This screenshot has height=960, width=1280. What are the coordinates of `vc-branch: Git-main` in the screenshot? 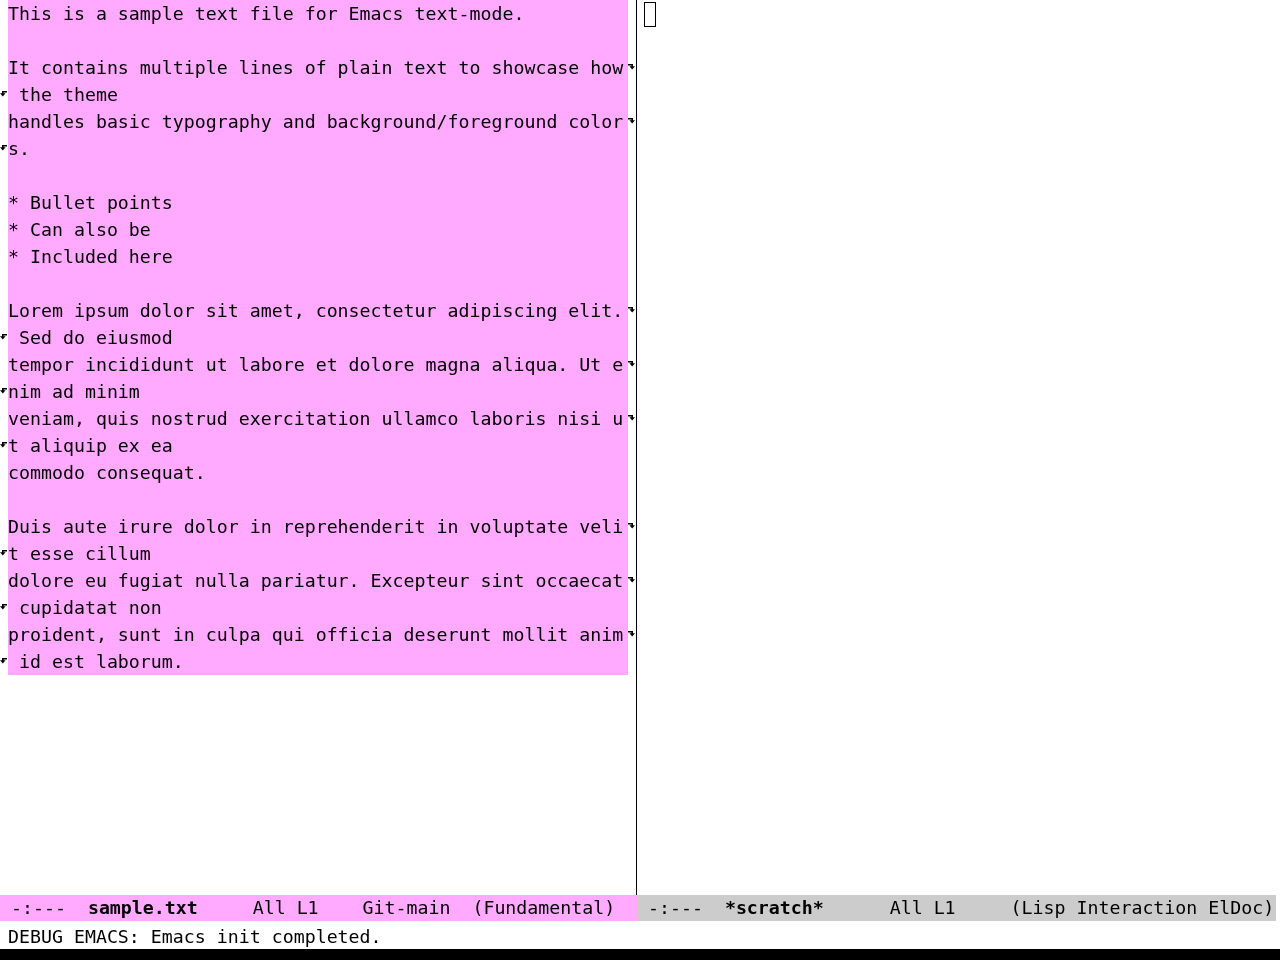 It's located at (407, 908).